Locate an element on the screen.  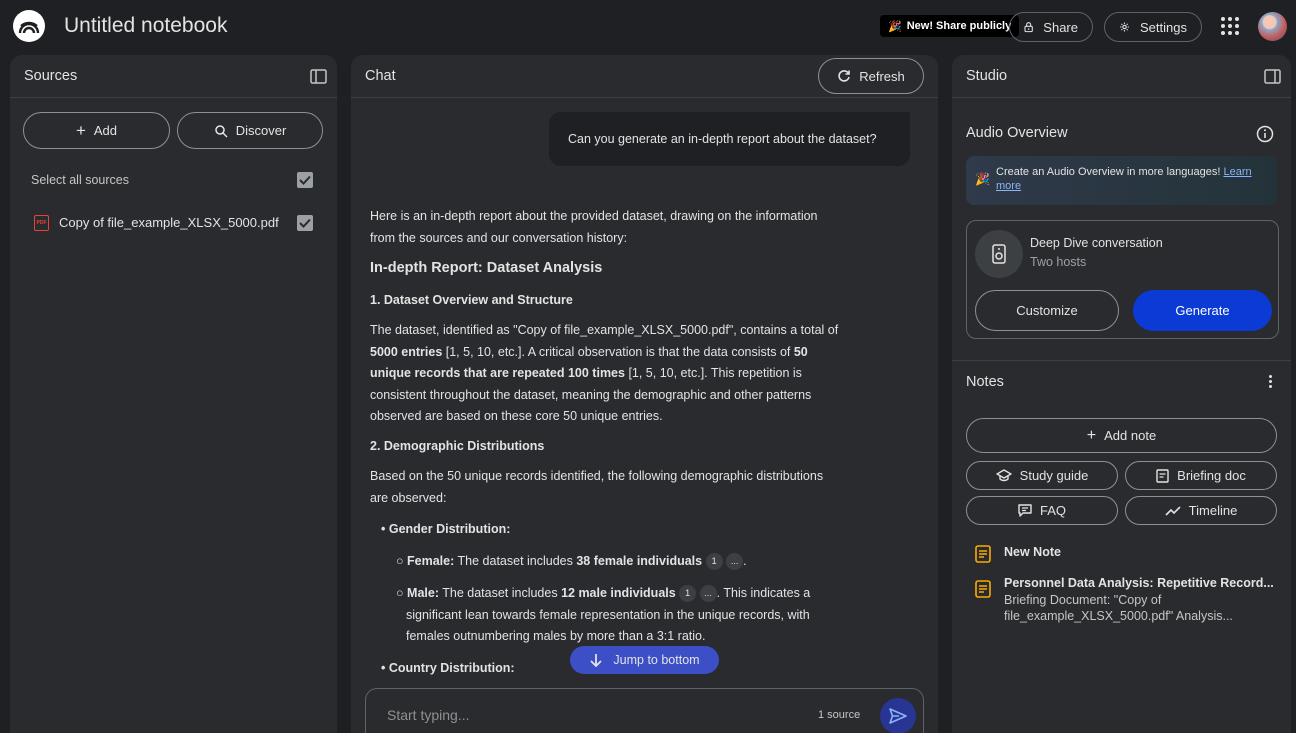
gender-bullet: • Gender Distribution: is located at coordinates (446, 529).